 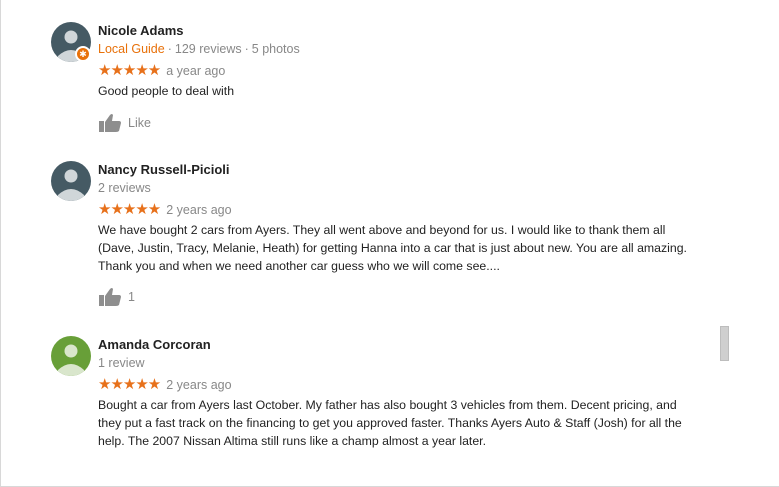 I want to click on scrollbar-thumb, so click(x=724, y=343).